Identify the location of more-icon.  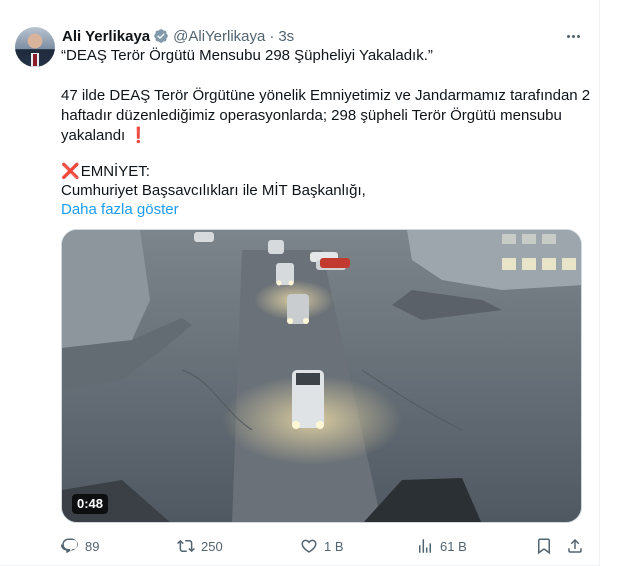
(568, 36).